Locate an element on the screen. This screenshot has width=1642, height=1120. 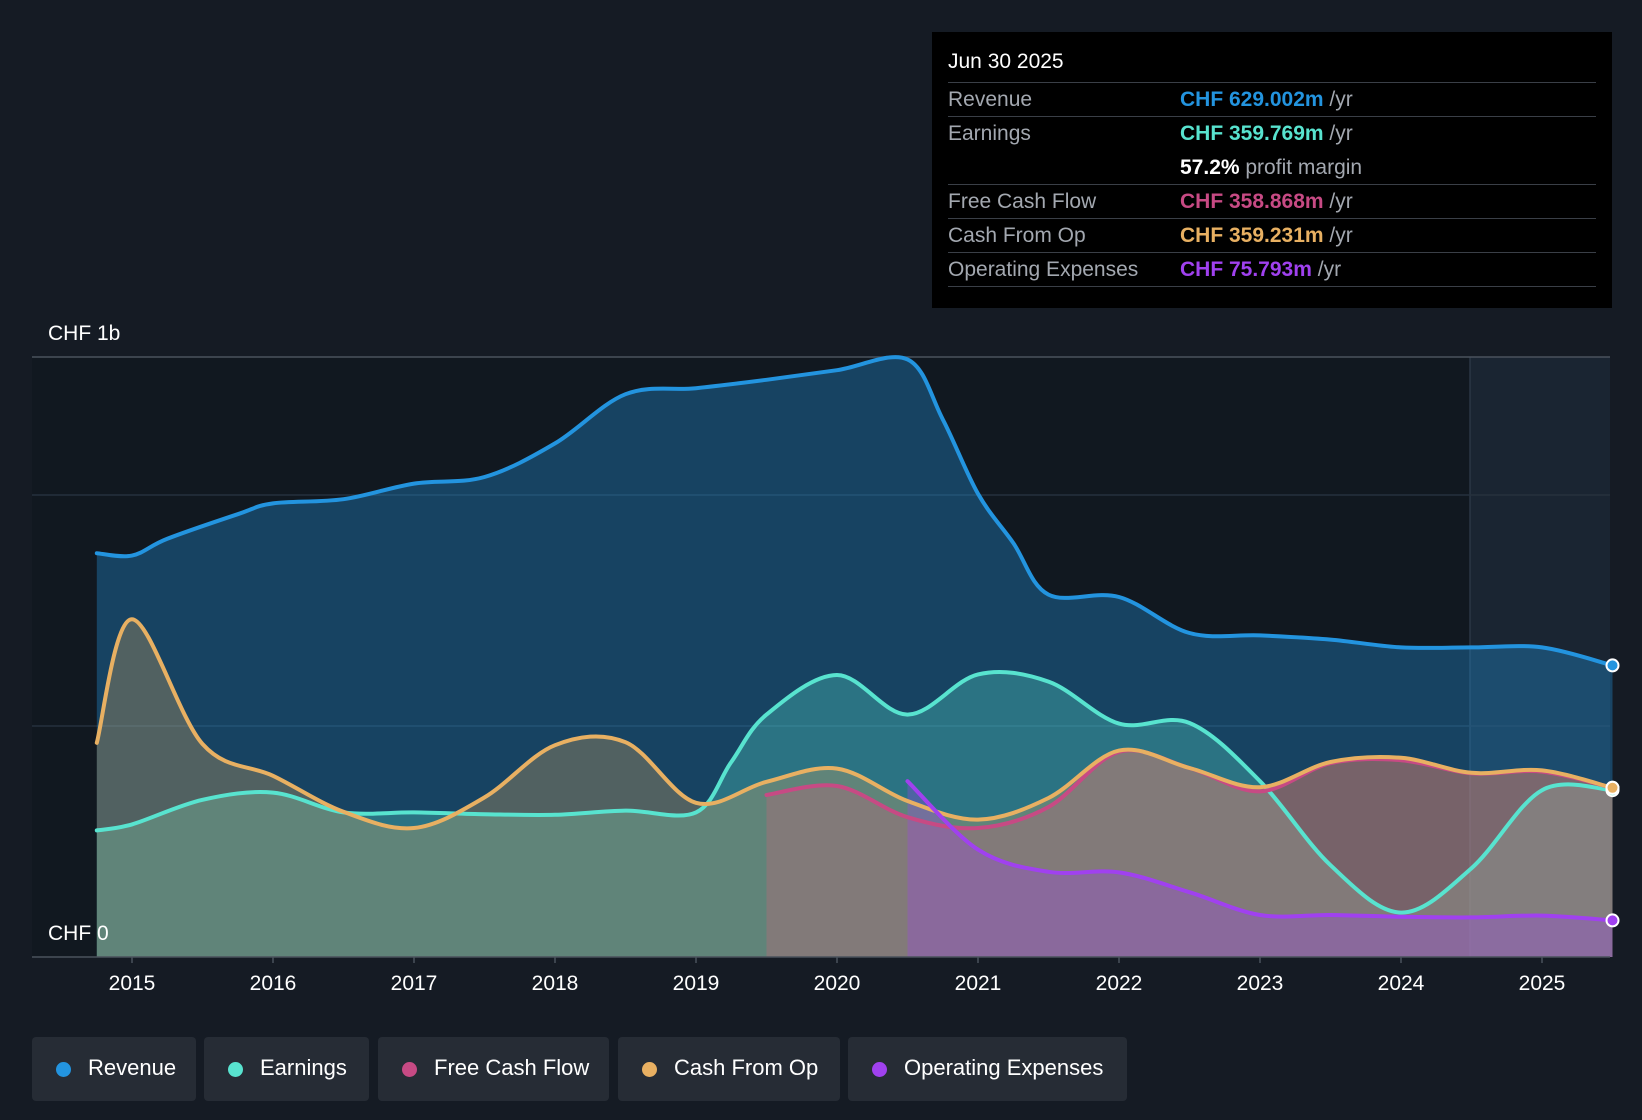
tooltip-label: Cash From Op is located at coordinates (1017, 235).